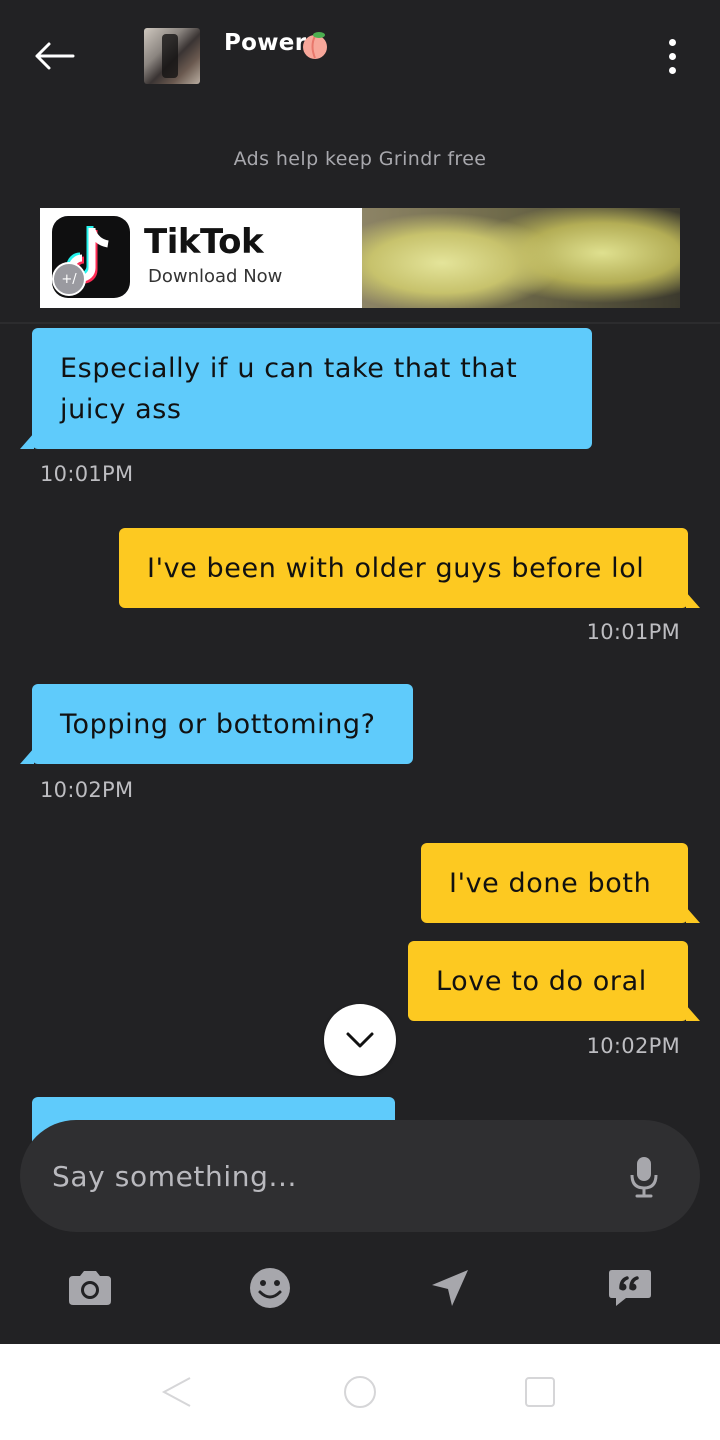 This screenshot has width=720, height=1440. What do you see at coordinates (360, 159) in the screenshot?
I see `ad-caption: Ads help keep Grindr free` at bounding box center [360, 159].